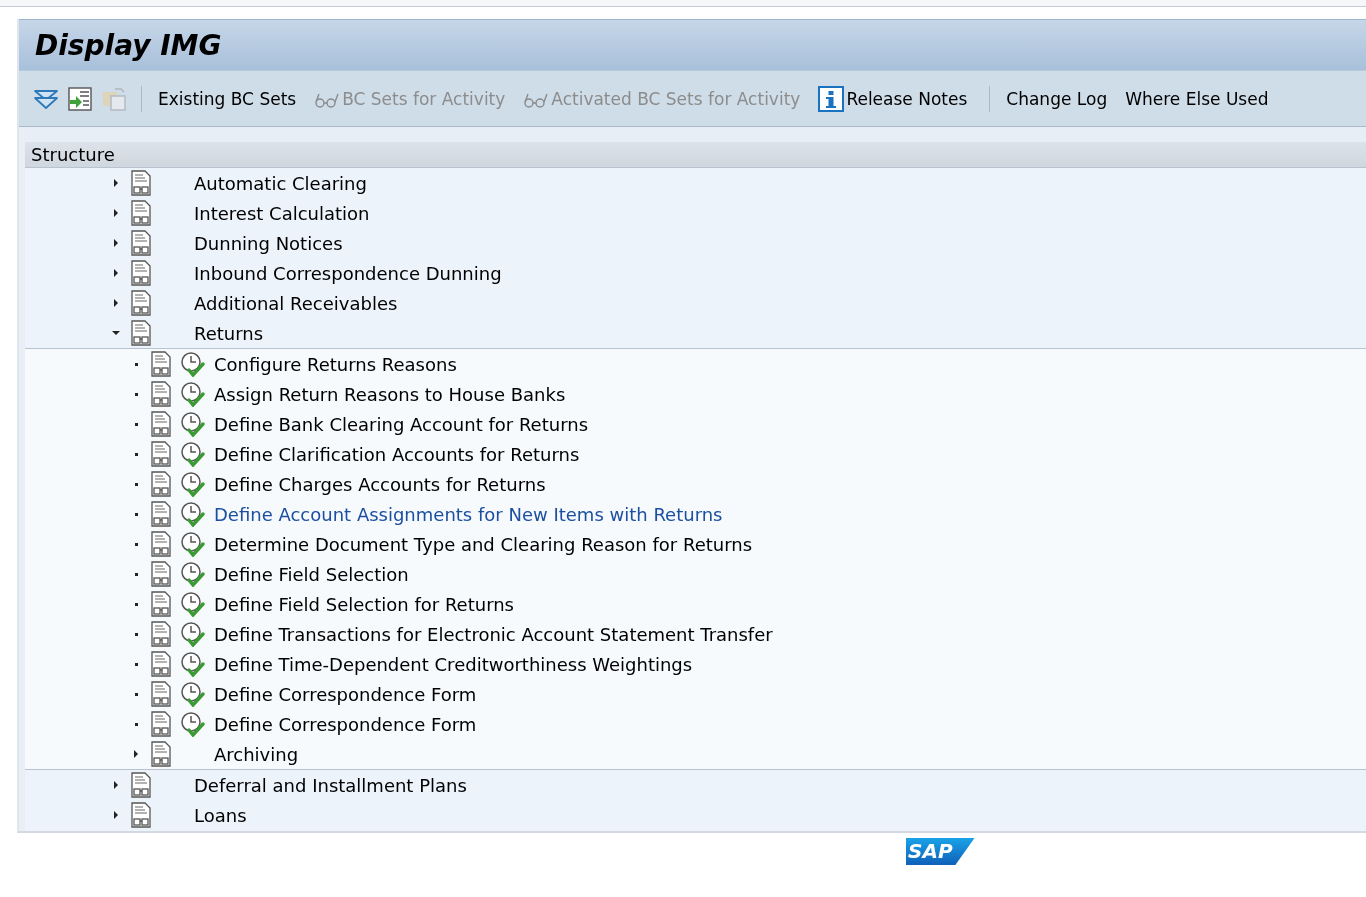  What do you see at coordinates (229, 333) in the screenshot?
I see `tree-node: Returns` at bounding box center [229, 333].